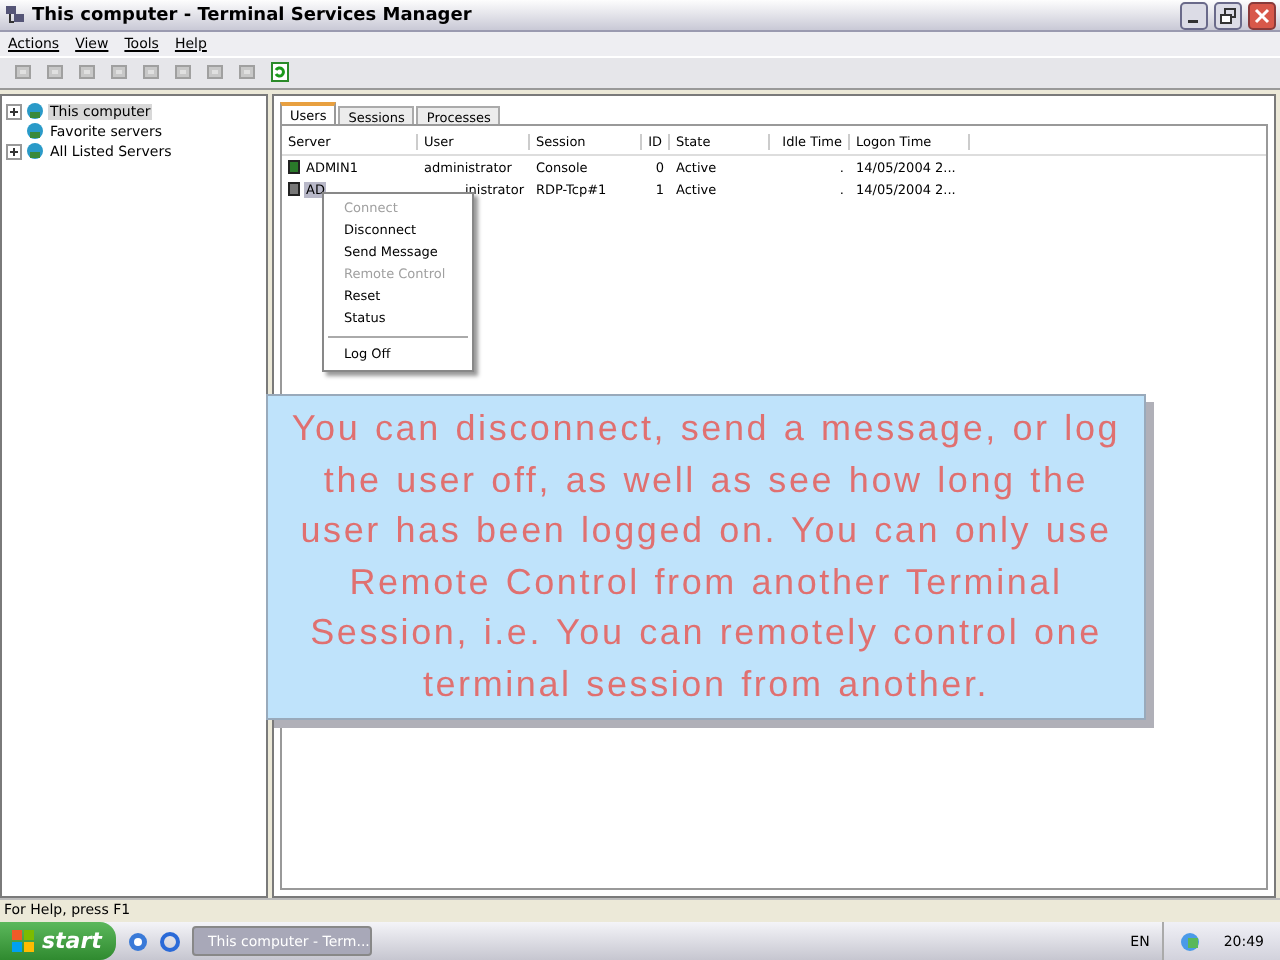 The height and width of the screenshot is (960, 1280). Describe the element at coordinates (280, 72) in the screenshot. I see `toolbar-icon` at that location.